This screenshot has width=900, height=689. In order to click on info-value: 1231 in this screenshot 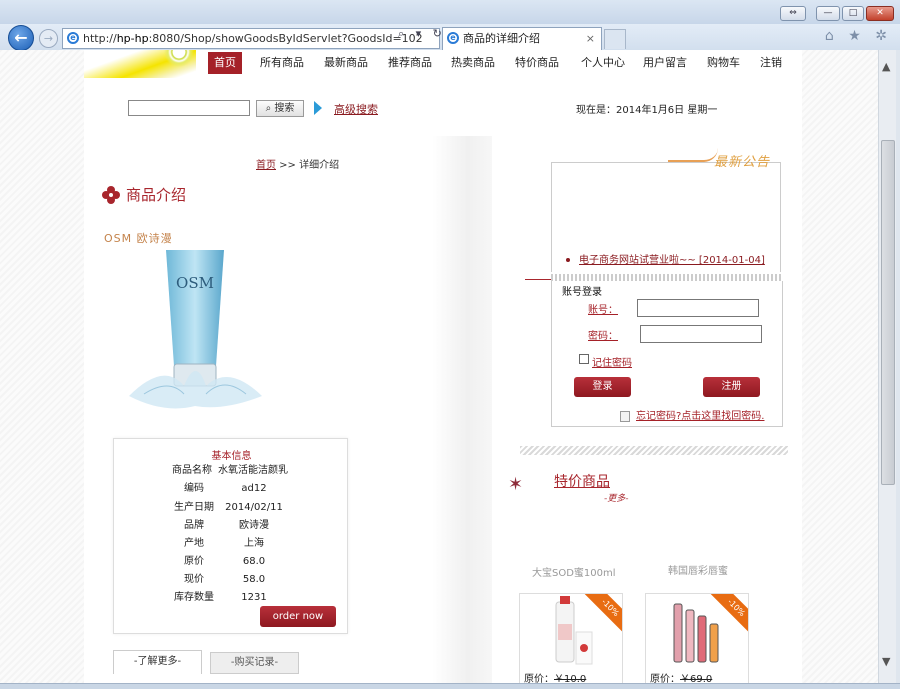, I will do `click(254, 597)`.